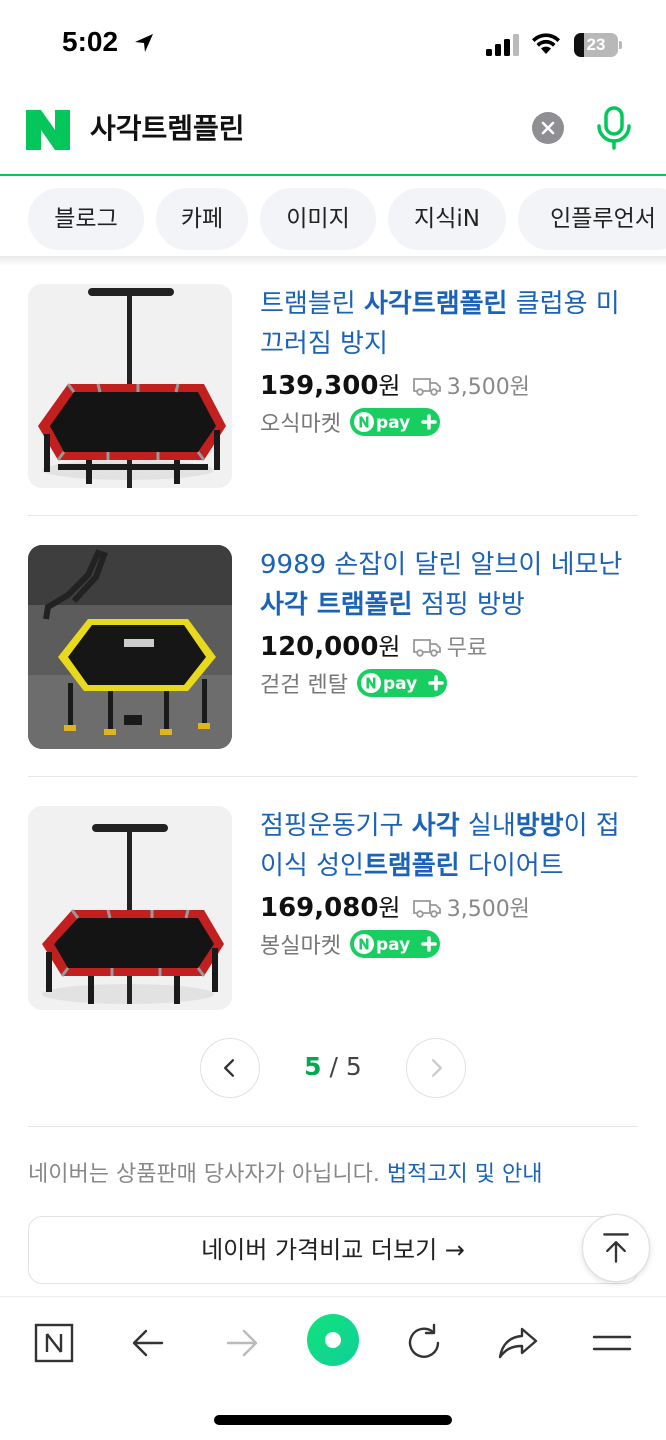  Describe the element at coordinates (319, 647) in the screenshot. I see `product-price: 120,000` at that location.